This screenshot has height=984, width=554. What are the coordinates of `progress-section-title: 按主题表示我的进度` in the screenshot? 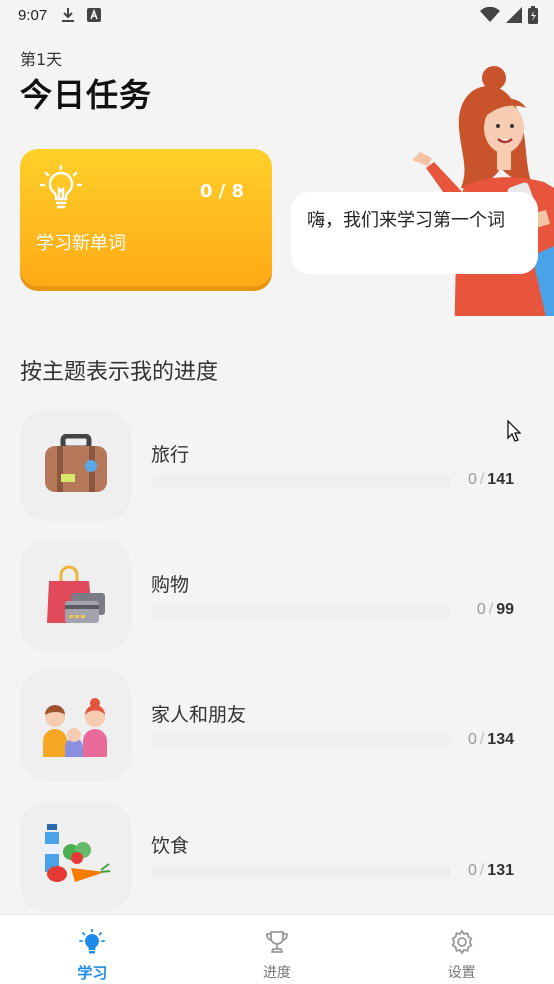 It's located at (119, 372).